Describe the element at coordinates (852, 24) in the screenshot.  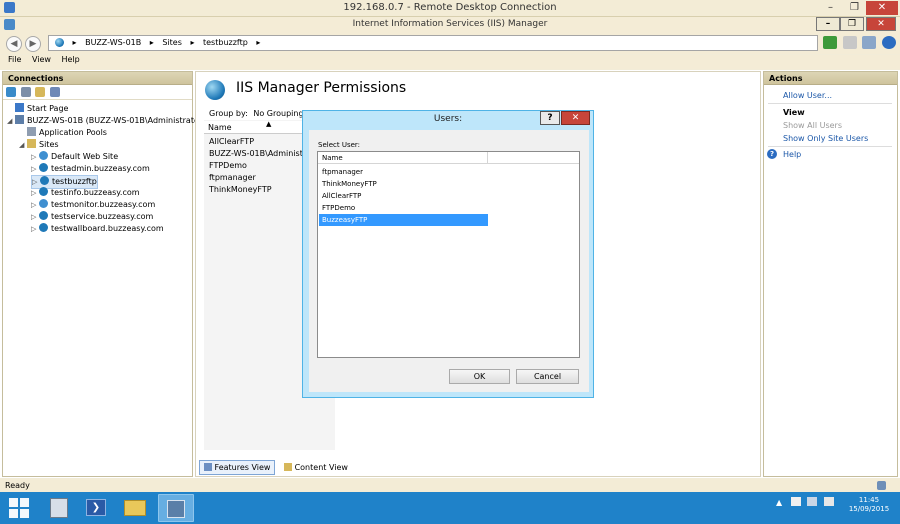
I see `window-restore-button: ❐` at that location.